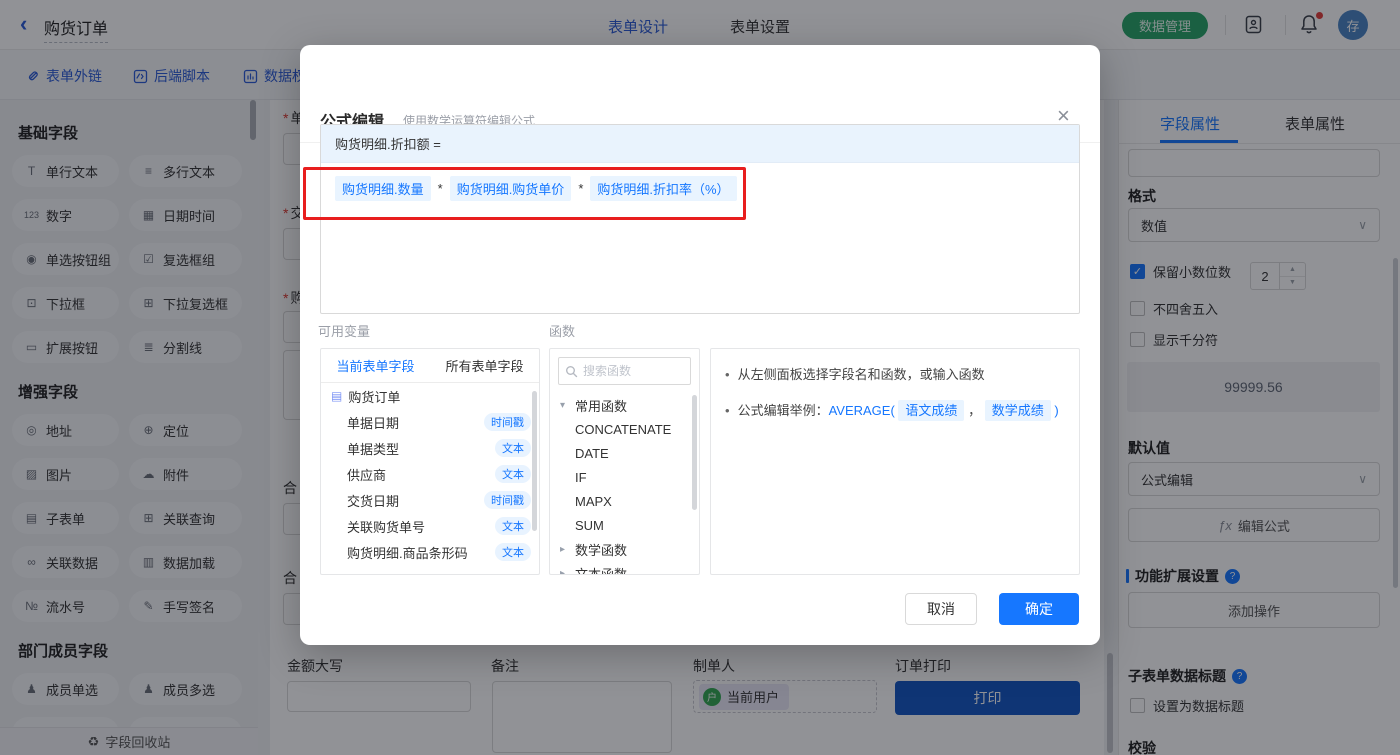 Image resolution: width=1400 pixels, height=755 pixels. Describe the element at coordinates (562, 331) in the screenshot. I see `functions-section-label: 函数` at that location.